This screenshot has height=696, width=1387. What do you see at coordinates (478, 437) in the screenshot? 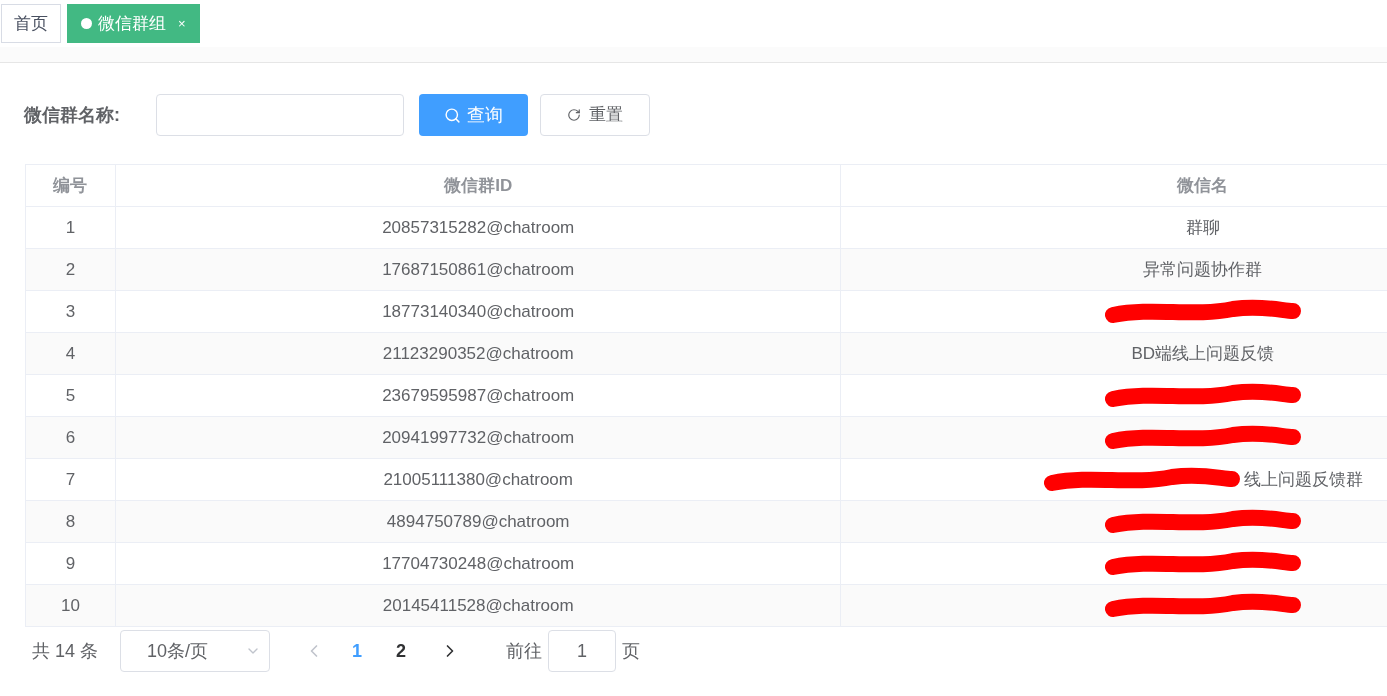
I see `table-cell-text: 20941997732@chatroom` at bounding box center [478, 437].